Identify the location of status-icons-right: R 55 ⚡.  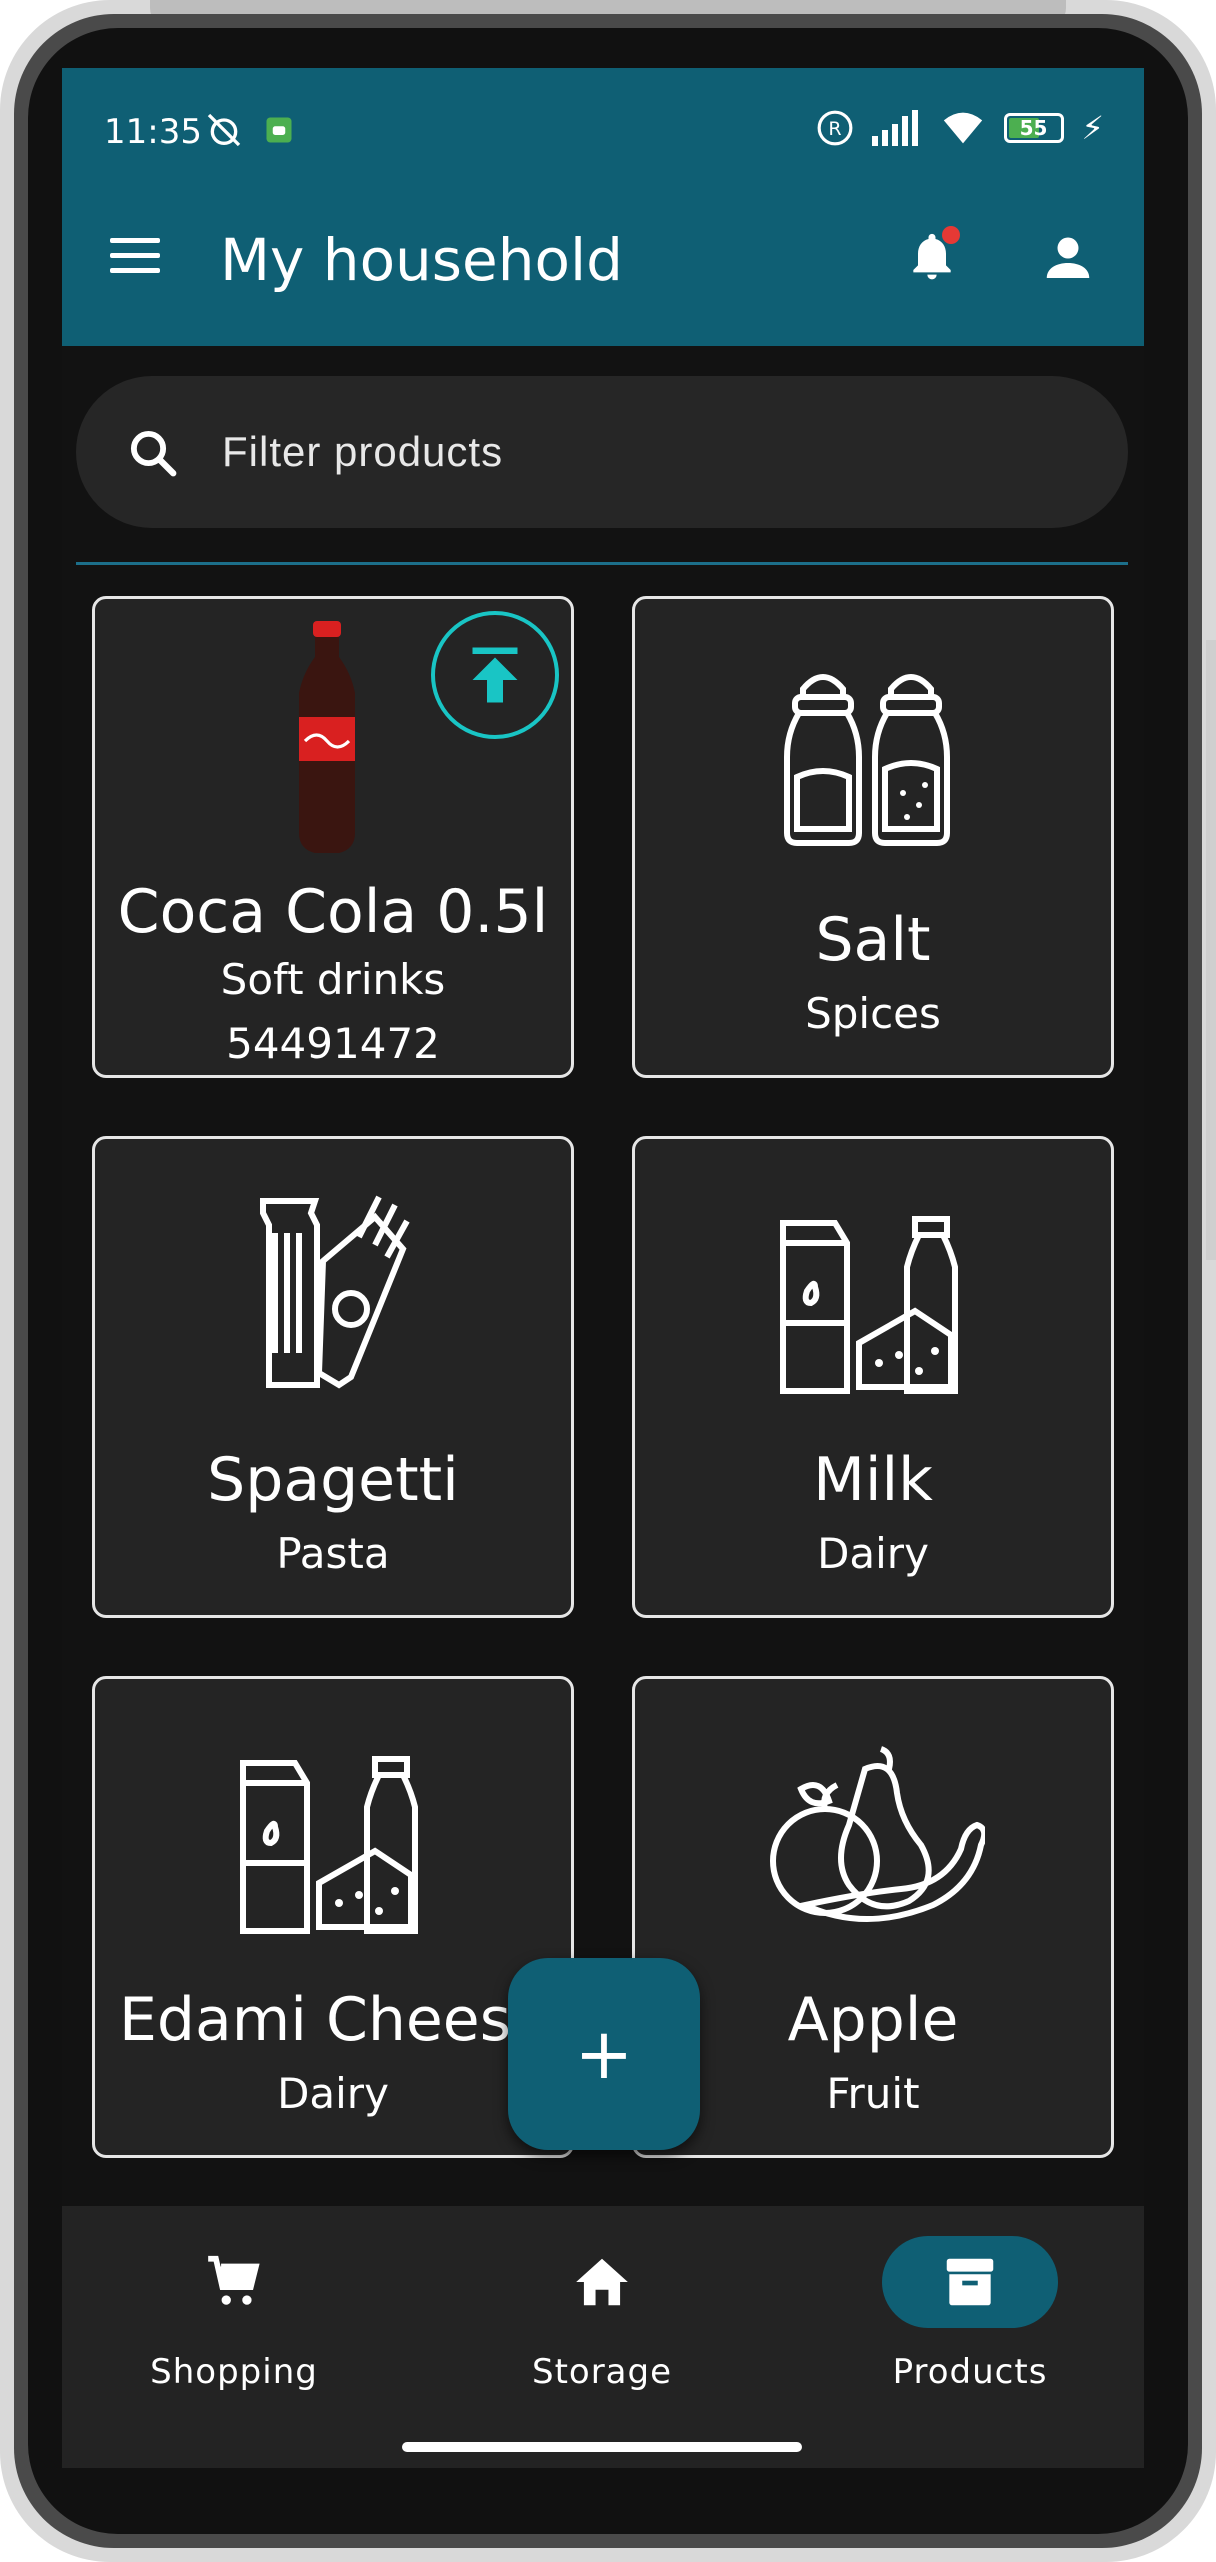
(960, 128).